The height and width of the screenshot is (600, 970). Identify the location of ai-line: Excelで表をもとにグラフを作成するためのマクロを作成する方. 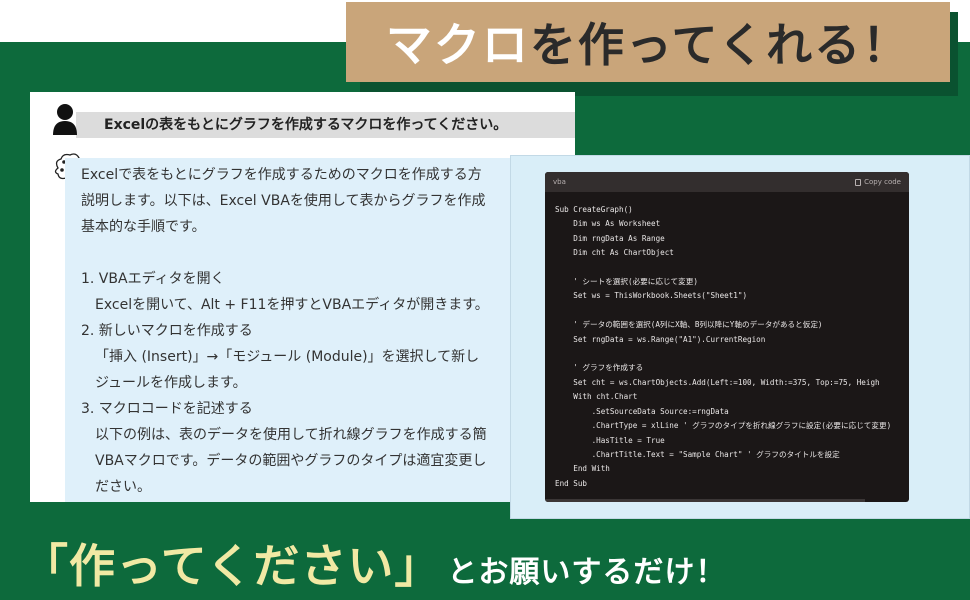
(281, 175).